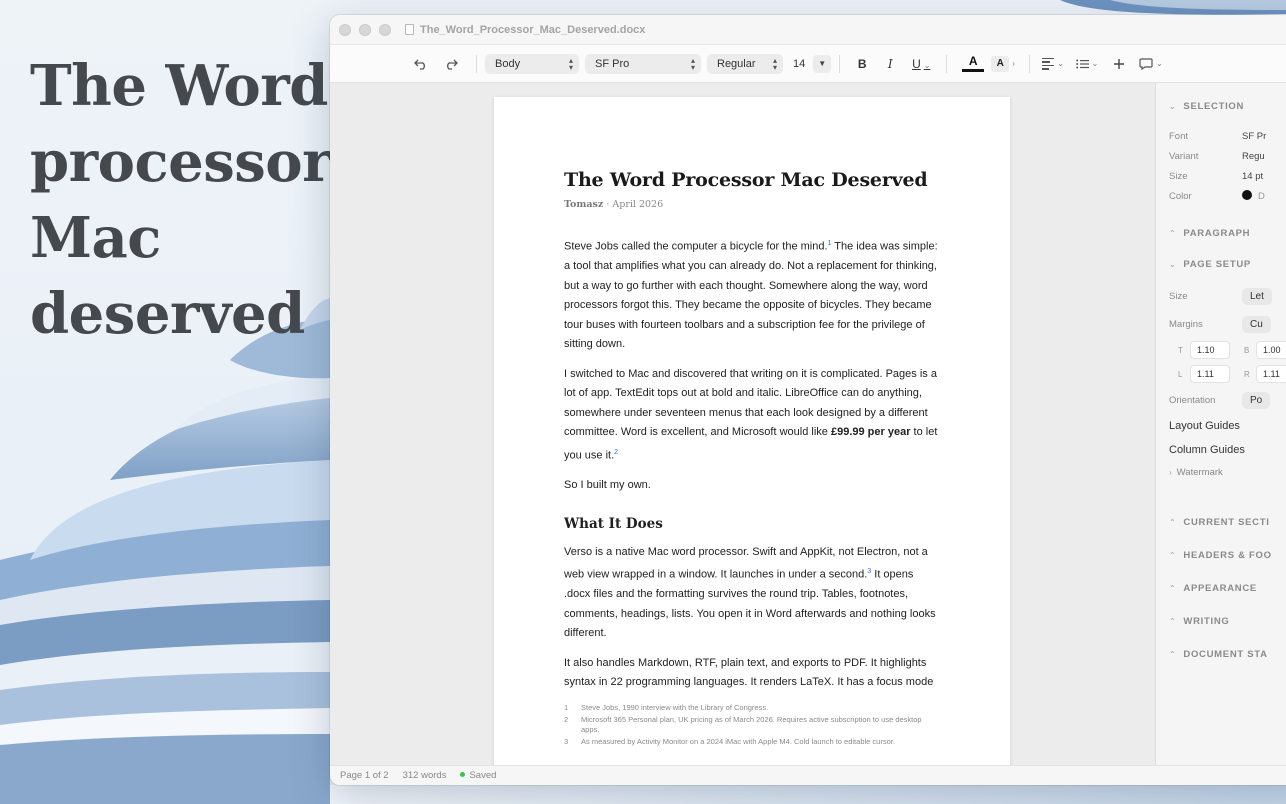 This screenshot has height=804, width=1286. I want to click on page-count: Page 1 of 2, so click(364, 775).